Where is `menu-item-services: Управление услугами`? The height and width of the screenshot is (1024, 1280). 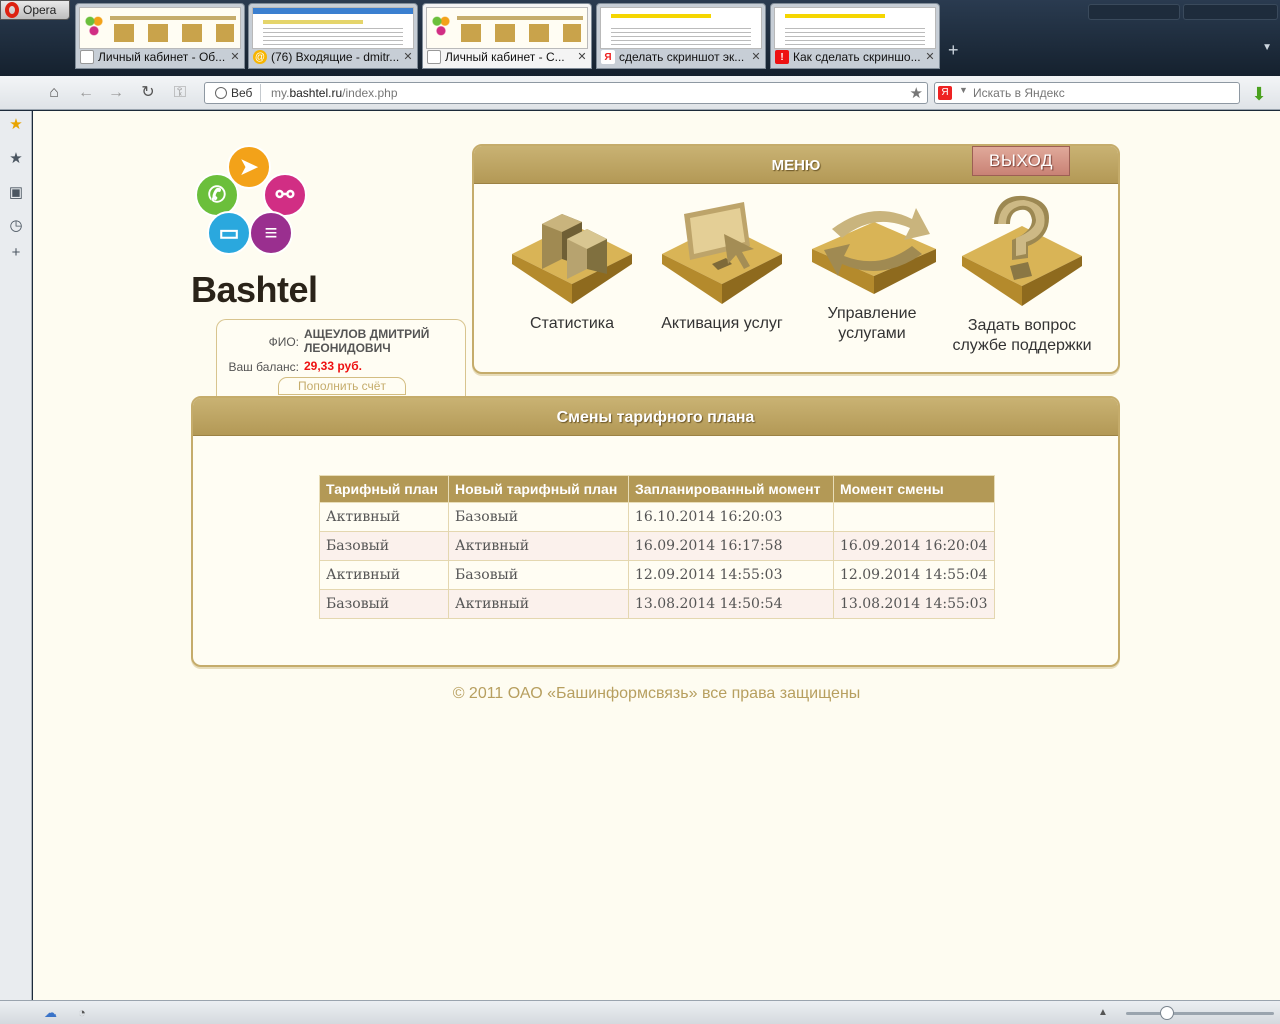 menu-item-services: Управление услугами is located at coordinates (872, 279).